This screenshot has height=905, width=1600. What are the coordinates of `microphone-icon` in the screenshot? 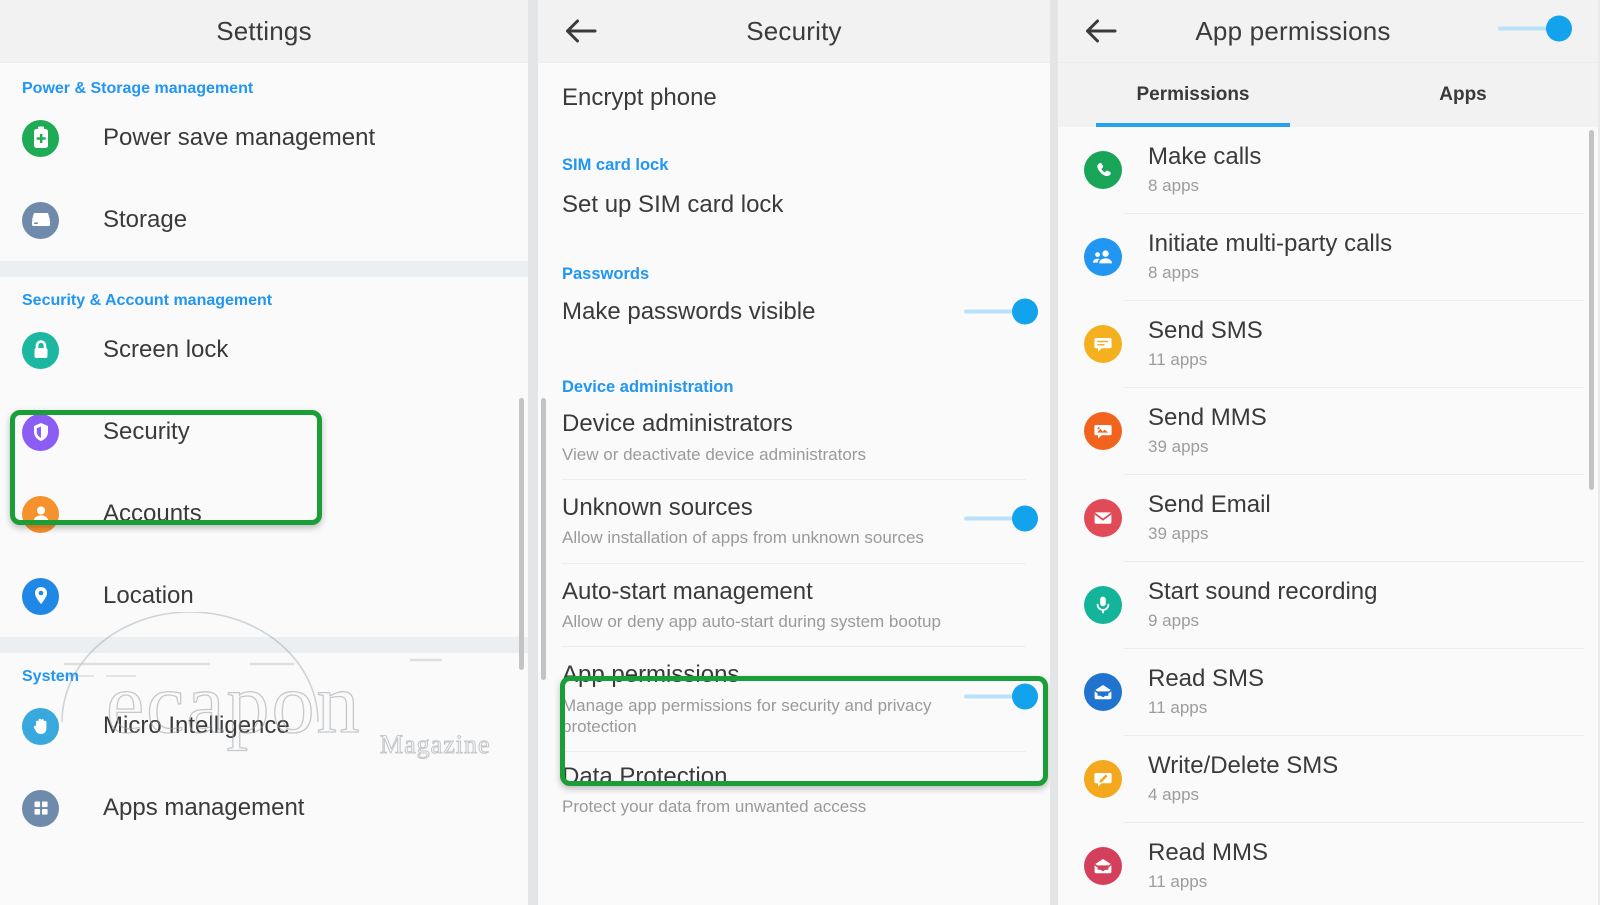 It's located at (1103, 605).